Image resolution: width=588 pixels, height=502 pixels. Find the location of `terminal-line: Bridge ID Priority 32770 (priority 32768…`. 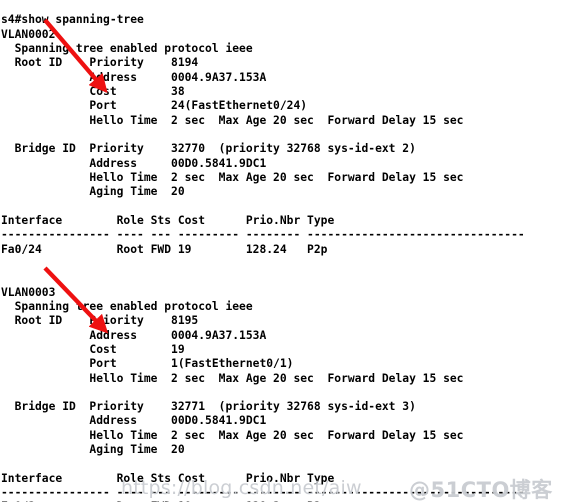

terminal-line: Bridge ID Priority 32770 (priority 32768… is located at coordinates (208, 149).